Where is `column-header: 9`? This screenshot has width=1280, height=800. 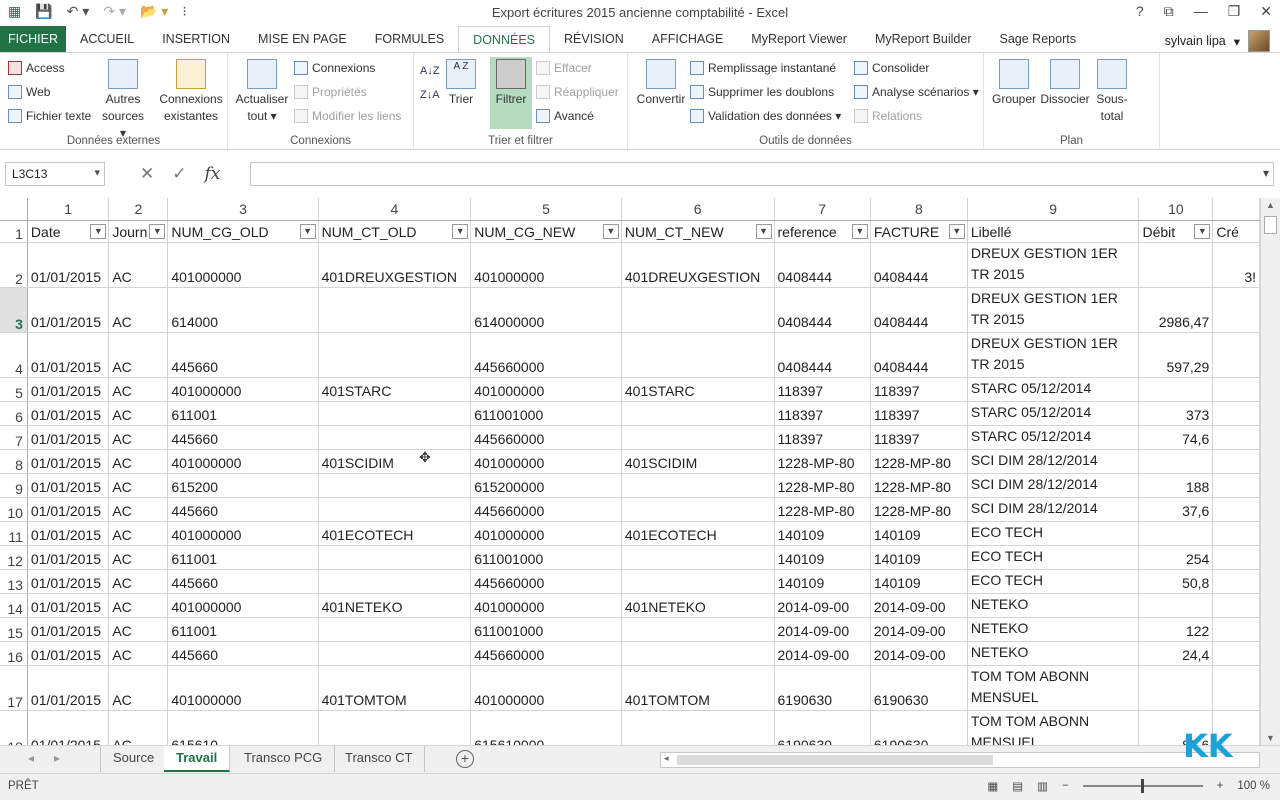
column-header: 9 is located at coordinates (1053, 209).